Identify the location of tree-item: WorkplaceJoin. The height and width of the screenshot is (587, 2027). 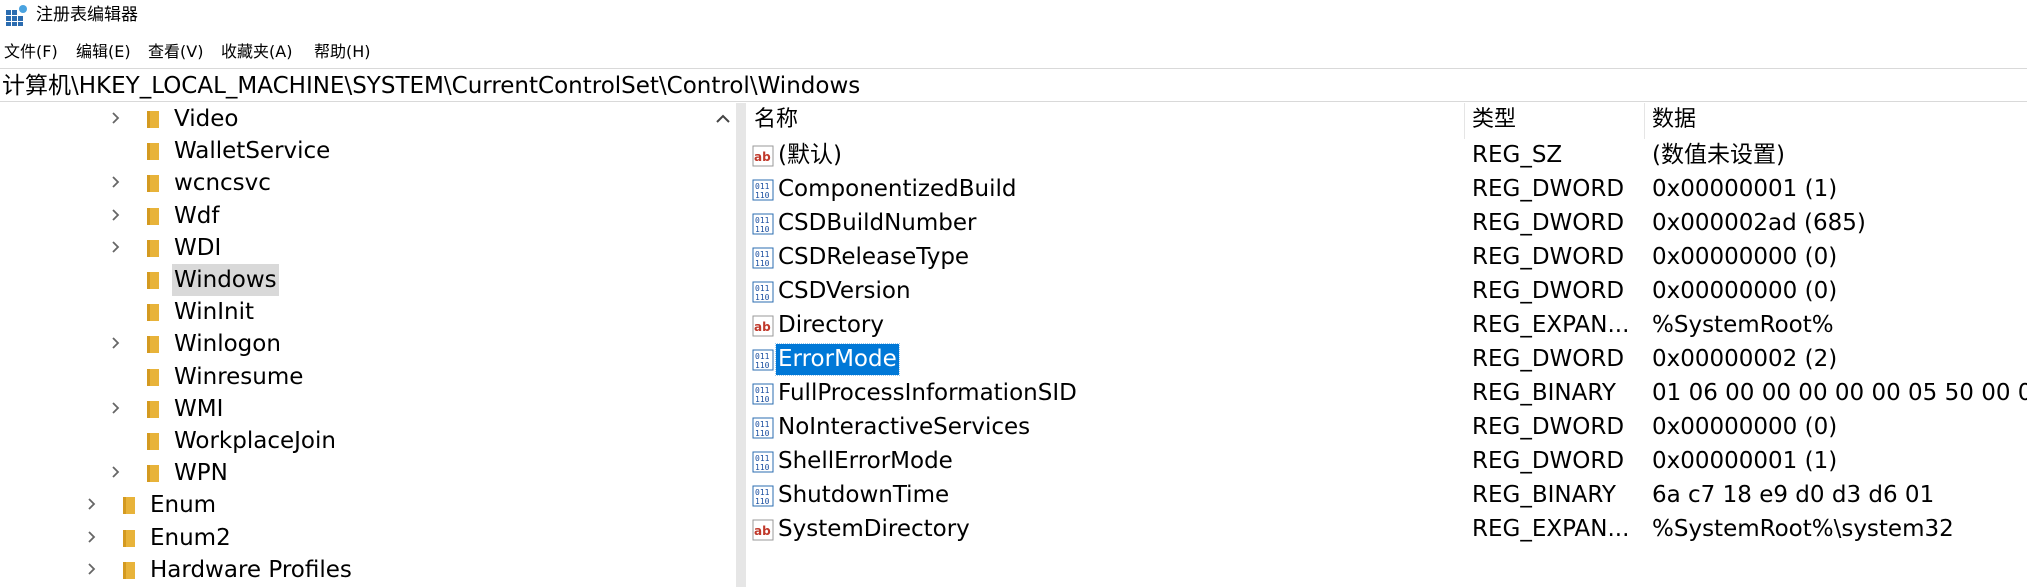
(355, 441).